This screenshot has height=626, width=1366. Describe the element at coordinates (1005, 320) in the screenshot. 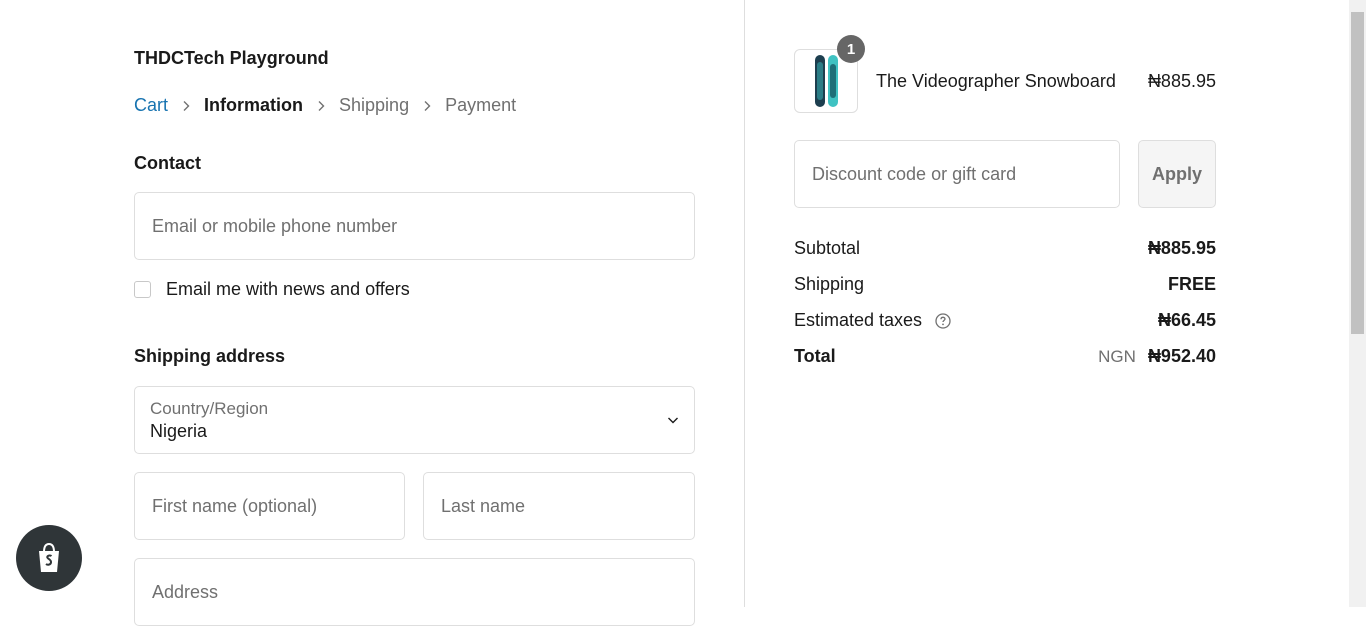

I see `taxes-row: Estimated taxes ₦66.45` at that location.